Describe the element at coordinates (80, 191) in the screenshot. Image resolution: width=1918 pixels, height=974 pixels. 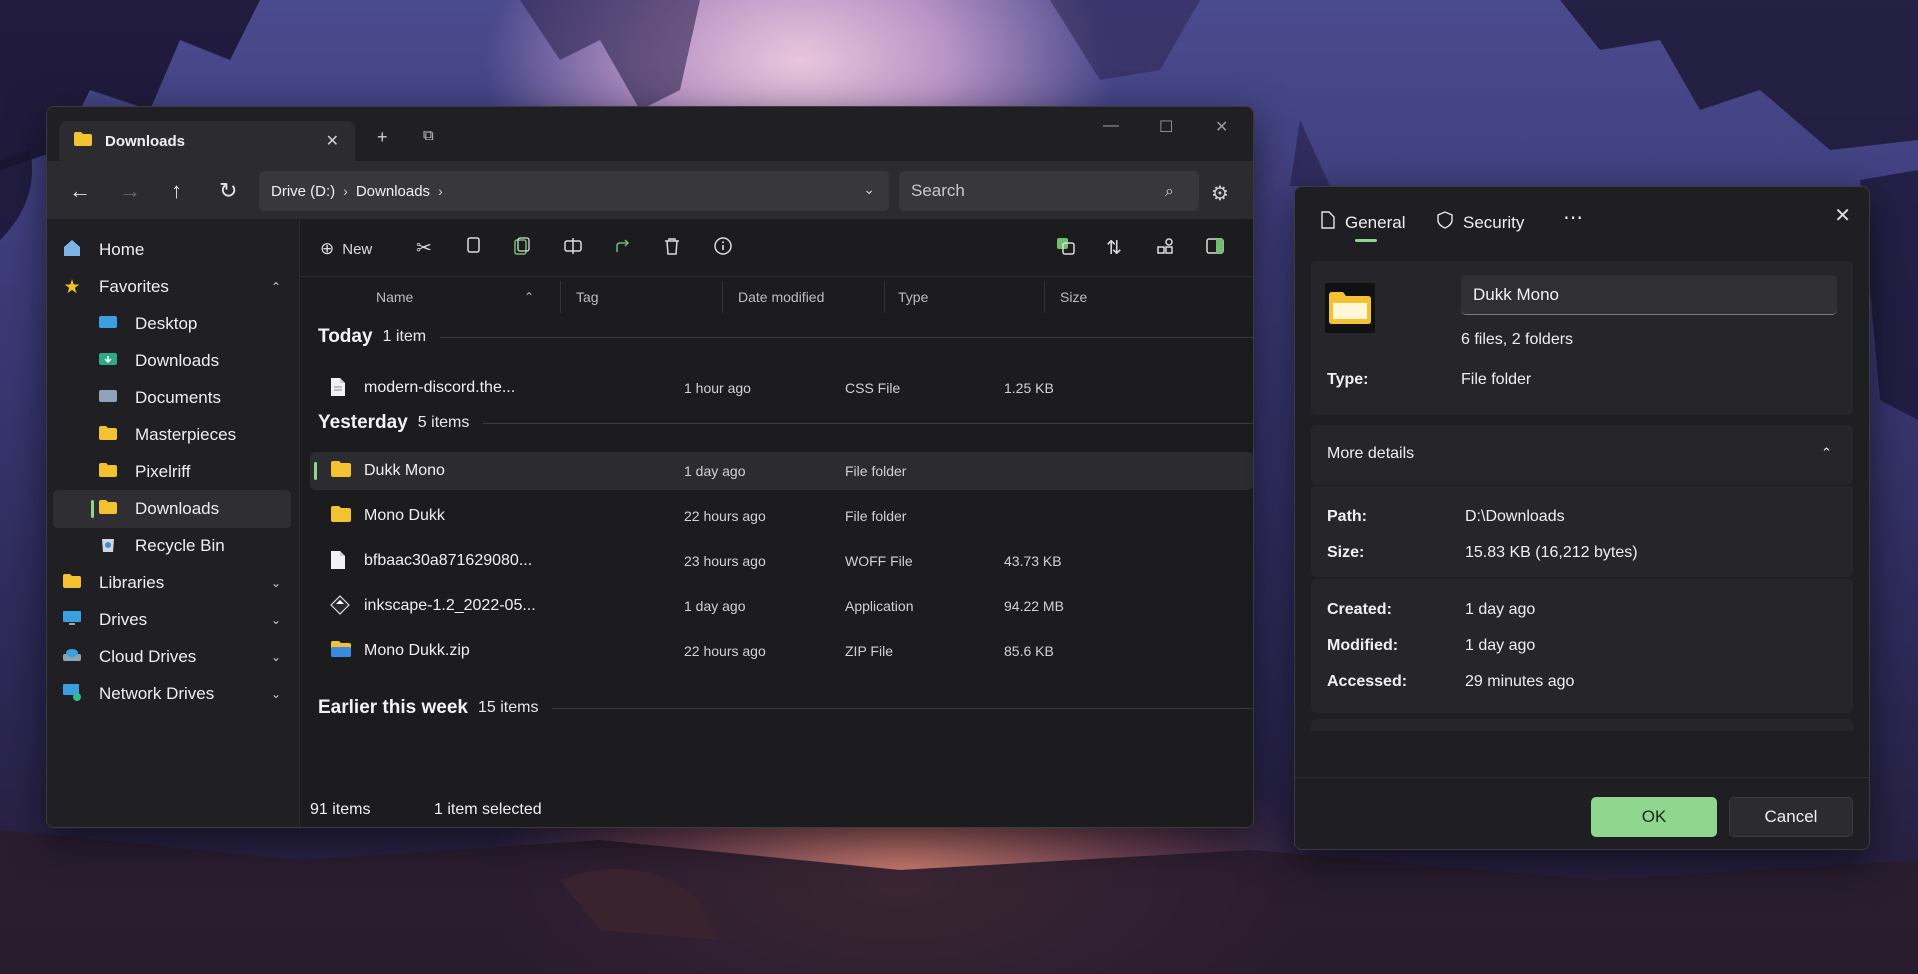
I see `back-arrow-icon: ←` at that location.